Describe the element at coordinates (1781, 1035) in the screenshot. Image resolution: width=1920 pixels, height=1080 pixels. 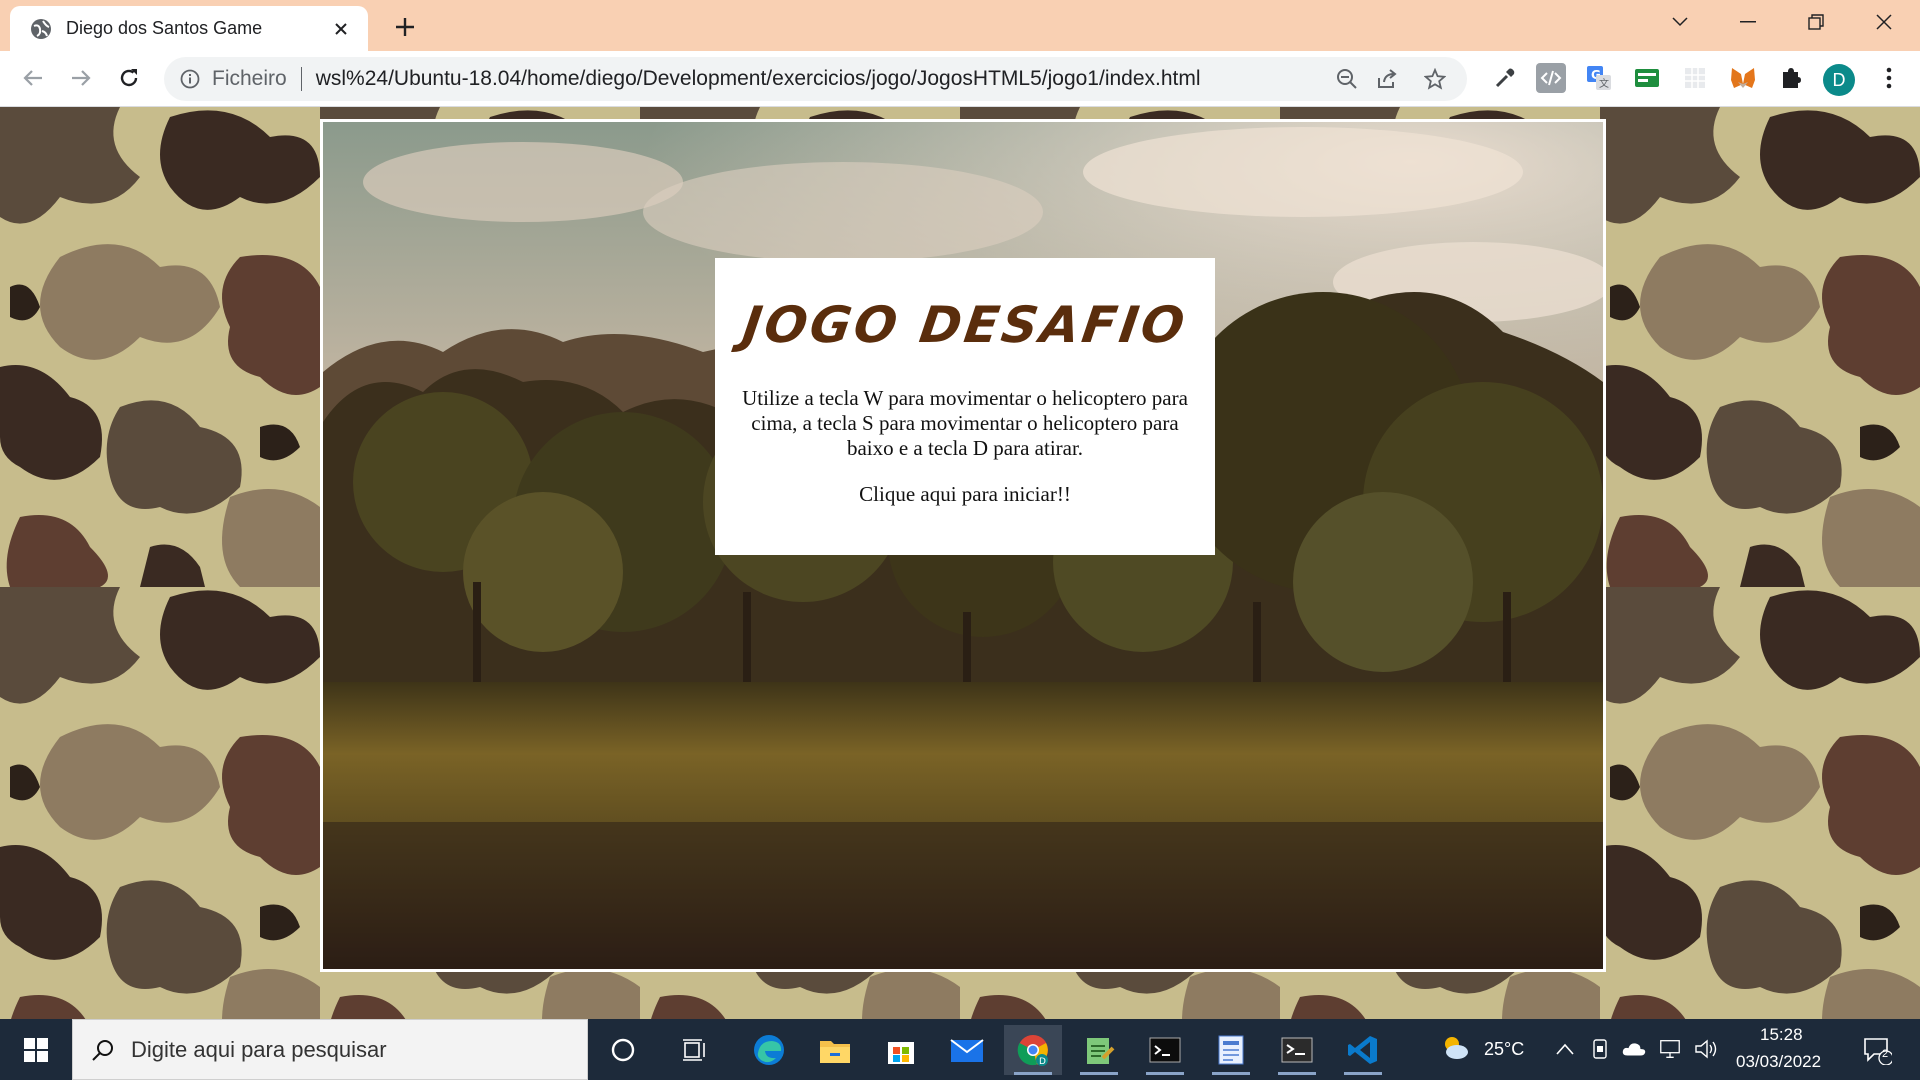
I see `clock-time: 15:28` at that location.